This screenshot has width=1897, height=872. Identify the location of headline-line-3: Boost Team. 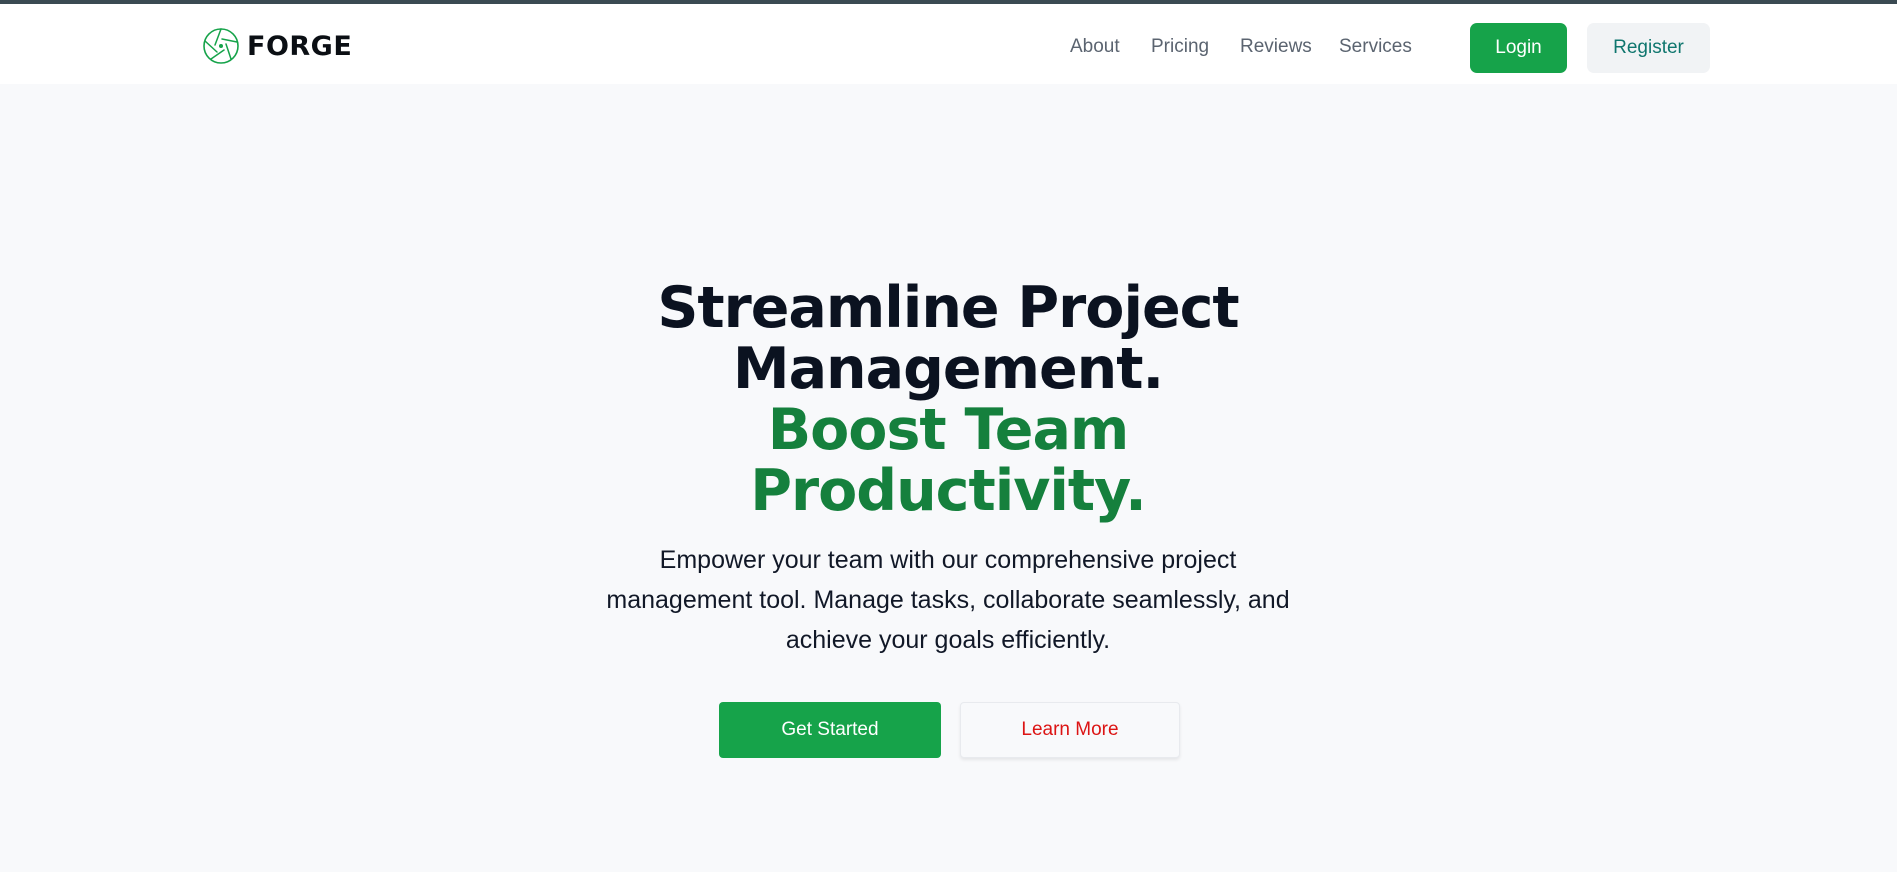
(948, 430).